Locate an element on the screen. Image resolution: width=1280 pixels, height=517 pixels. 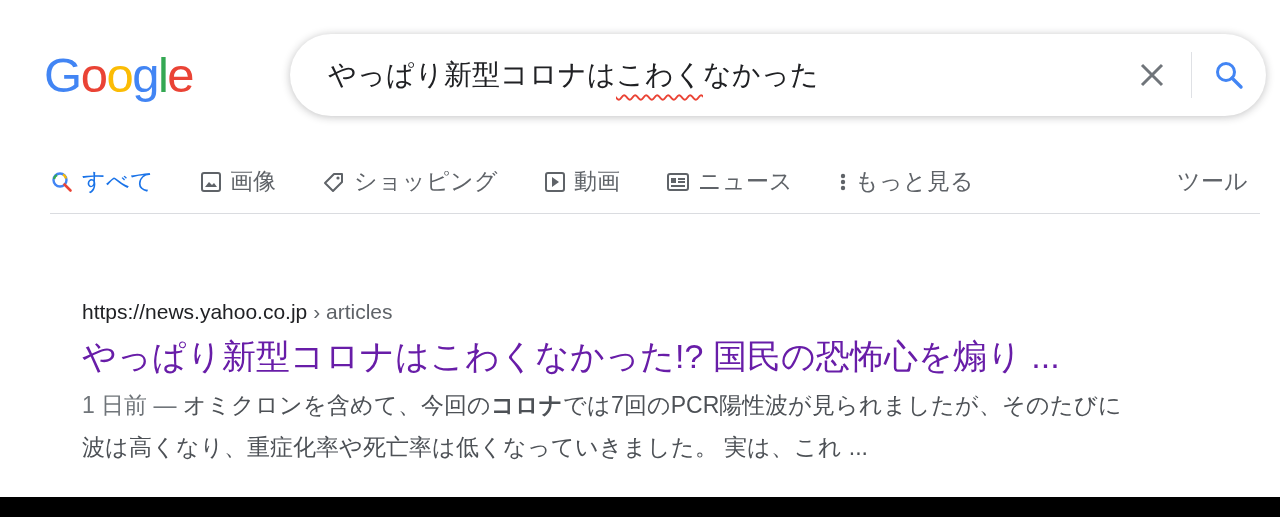
search-tab: ショッピング is located at coordinates (410, 184).